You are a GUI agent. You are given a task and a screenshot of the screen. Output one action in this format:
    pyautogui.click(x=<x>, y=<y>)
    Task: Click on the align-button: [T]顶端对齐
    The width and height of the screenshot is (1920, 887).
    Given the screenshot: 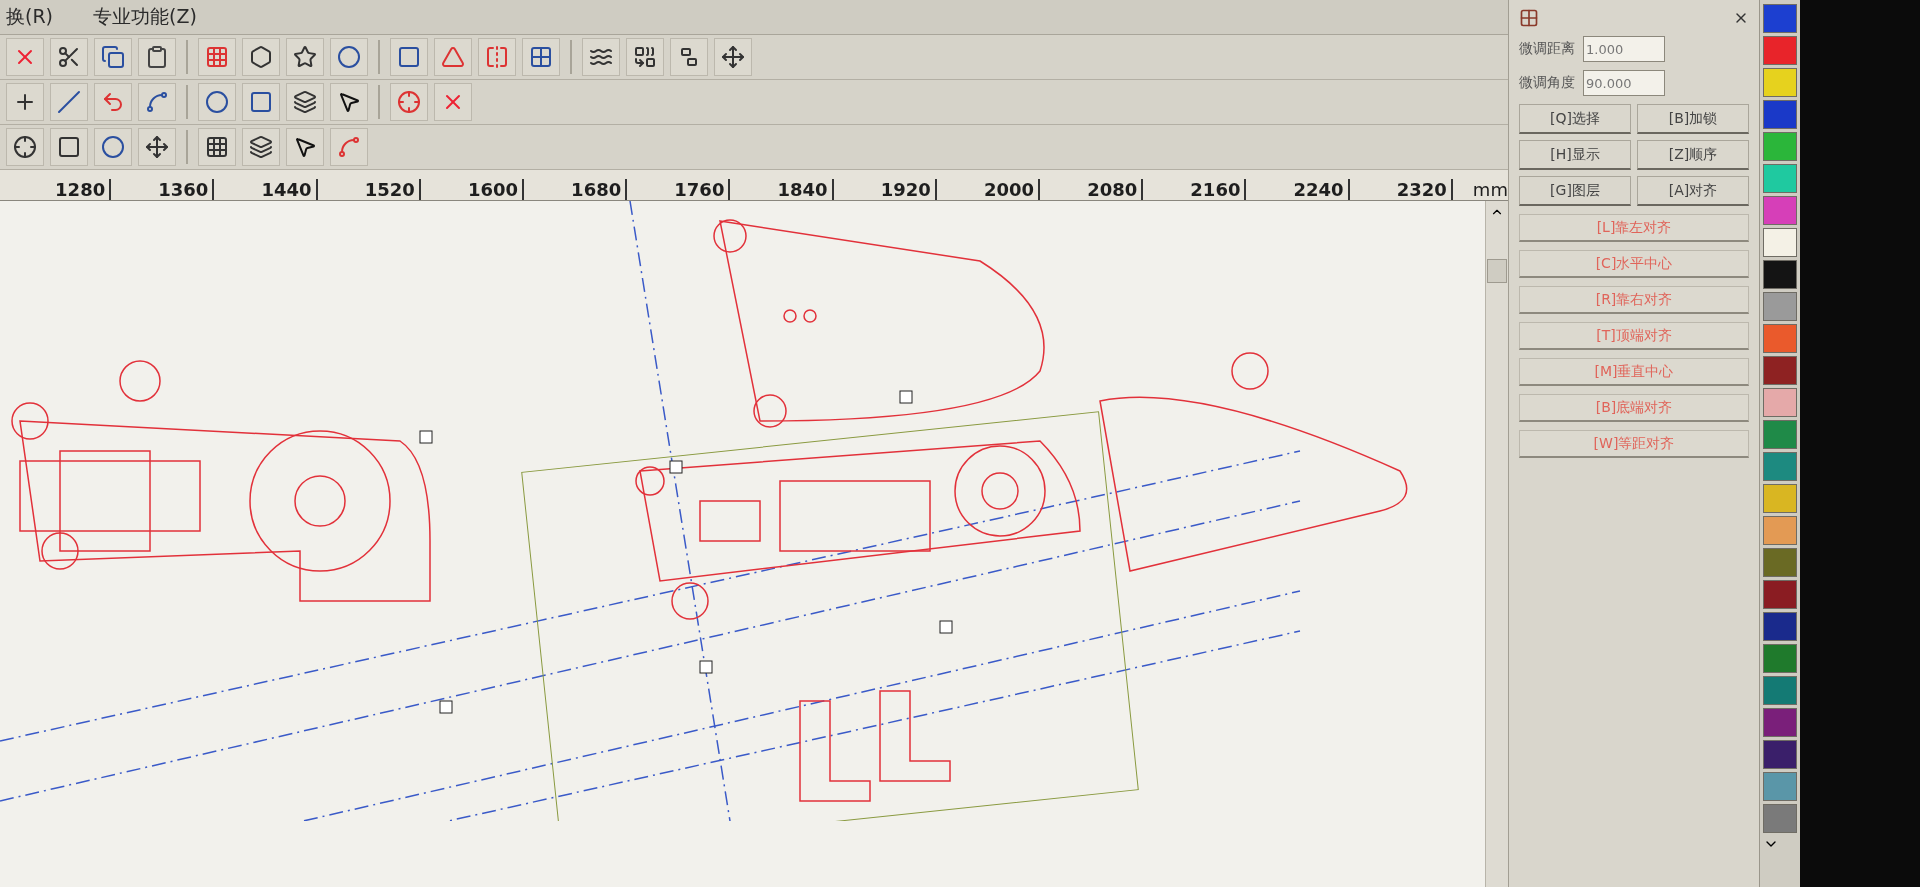 What is the action you would take?
    pyautogui.click(x=1634, y=336)
    